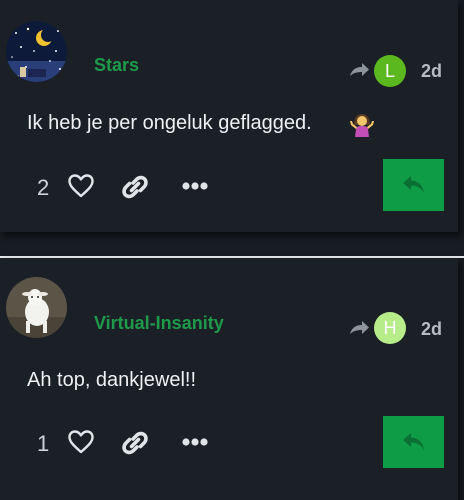 The image size is (464, 500). I want to click on woman-shrugging-emoji-icon, so click(362, 125).